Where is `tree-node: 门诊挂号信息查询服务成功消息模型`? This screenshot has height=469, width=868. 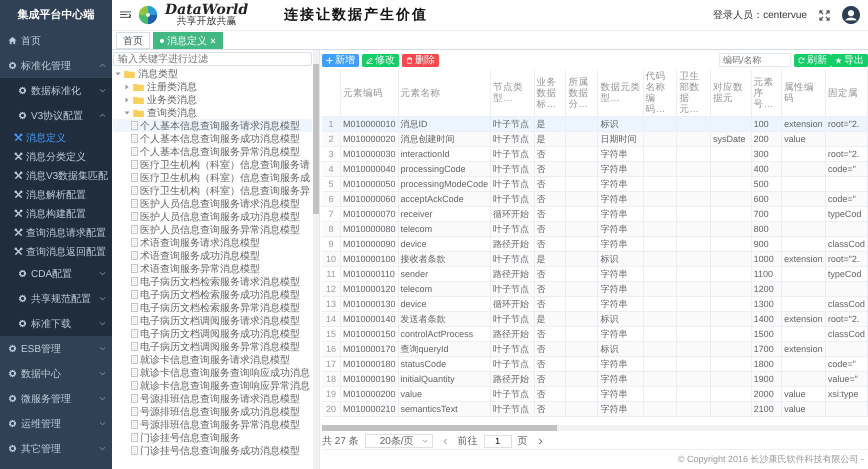
tree-node: 门诊挂号信息查询服务成功消息模型 is located at coordinates (212, 450).